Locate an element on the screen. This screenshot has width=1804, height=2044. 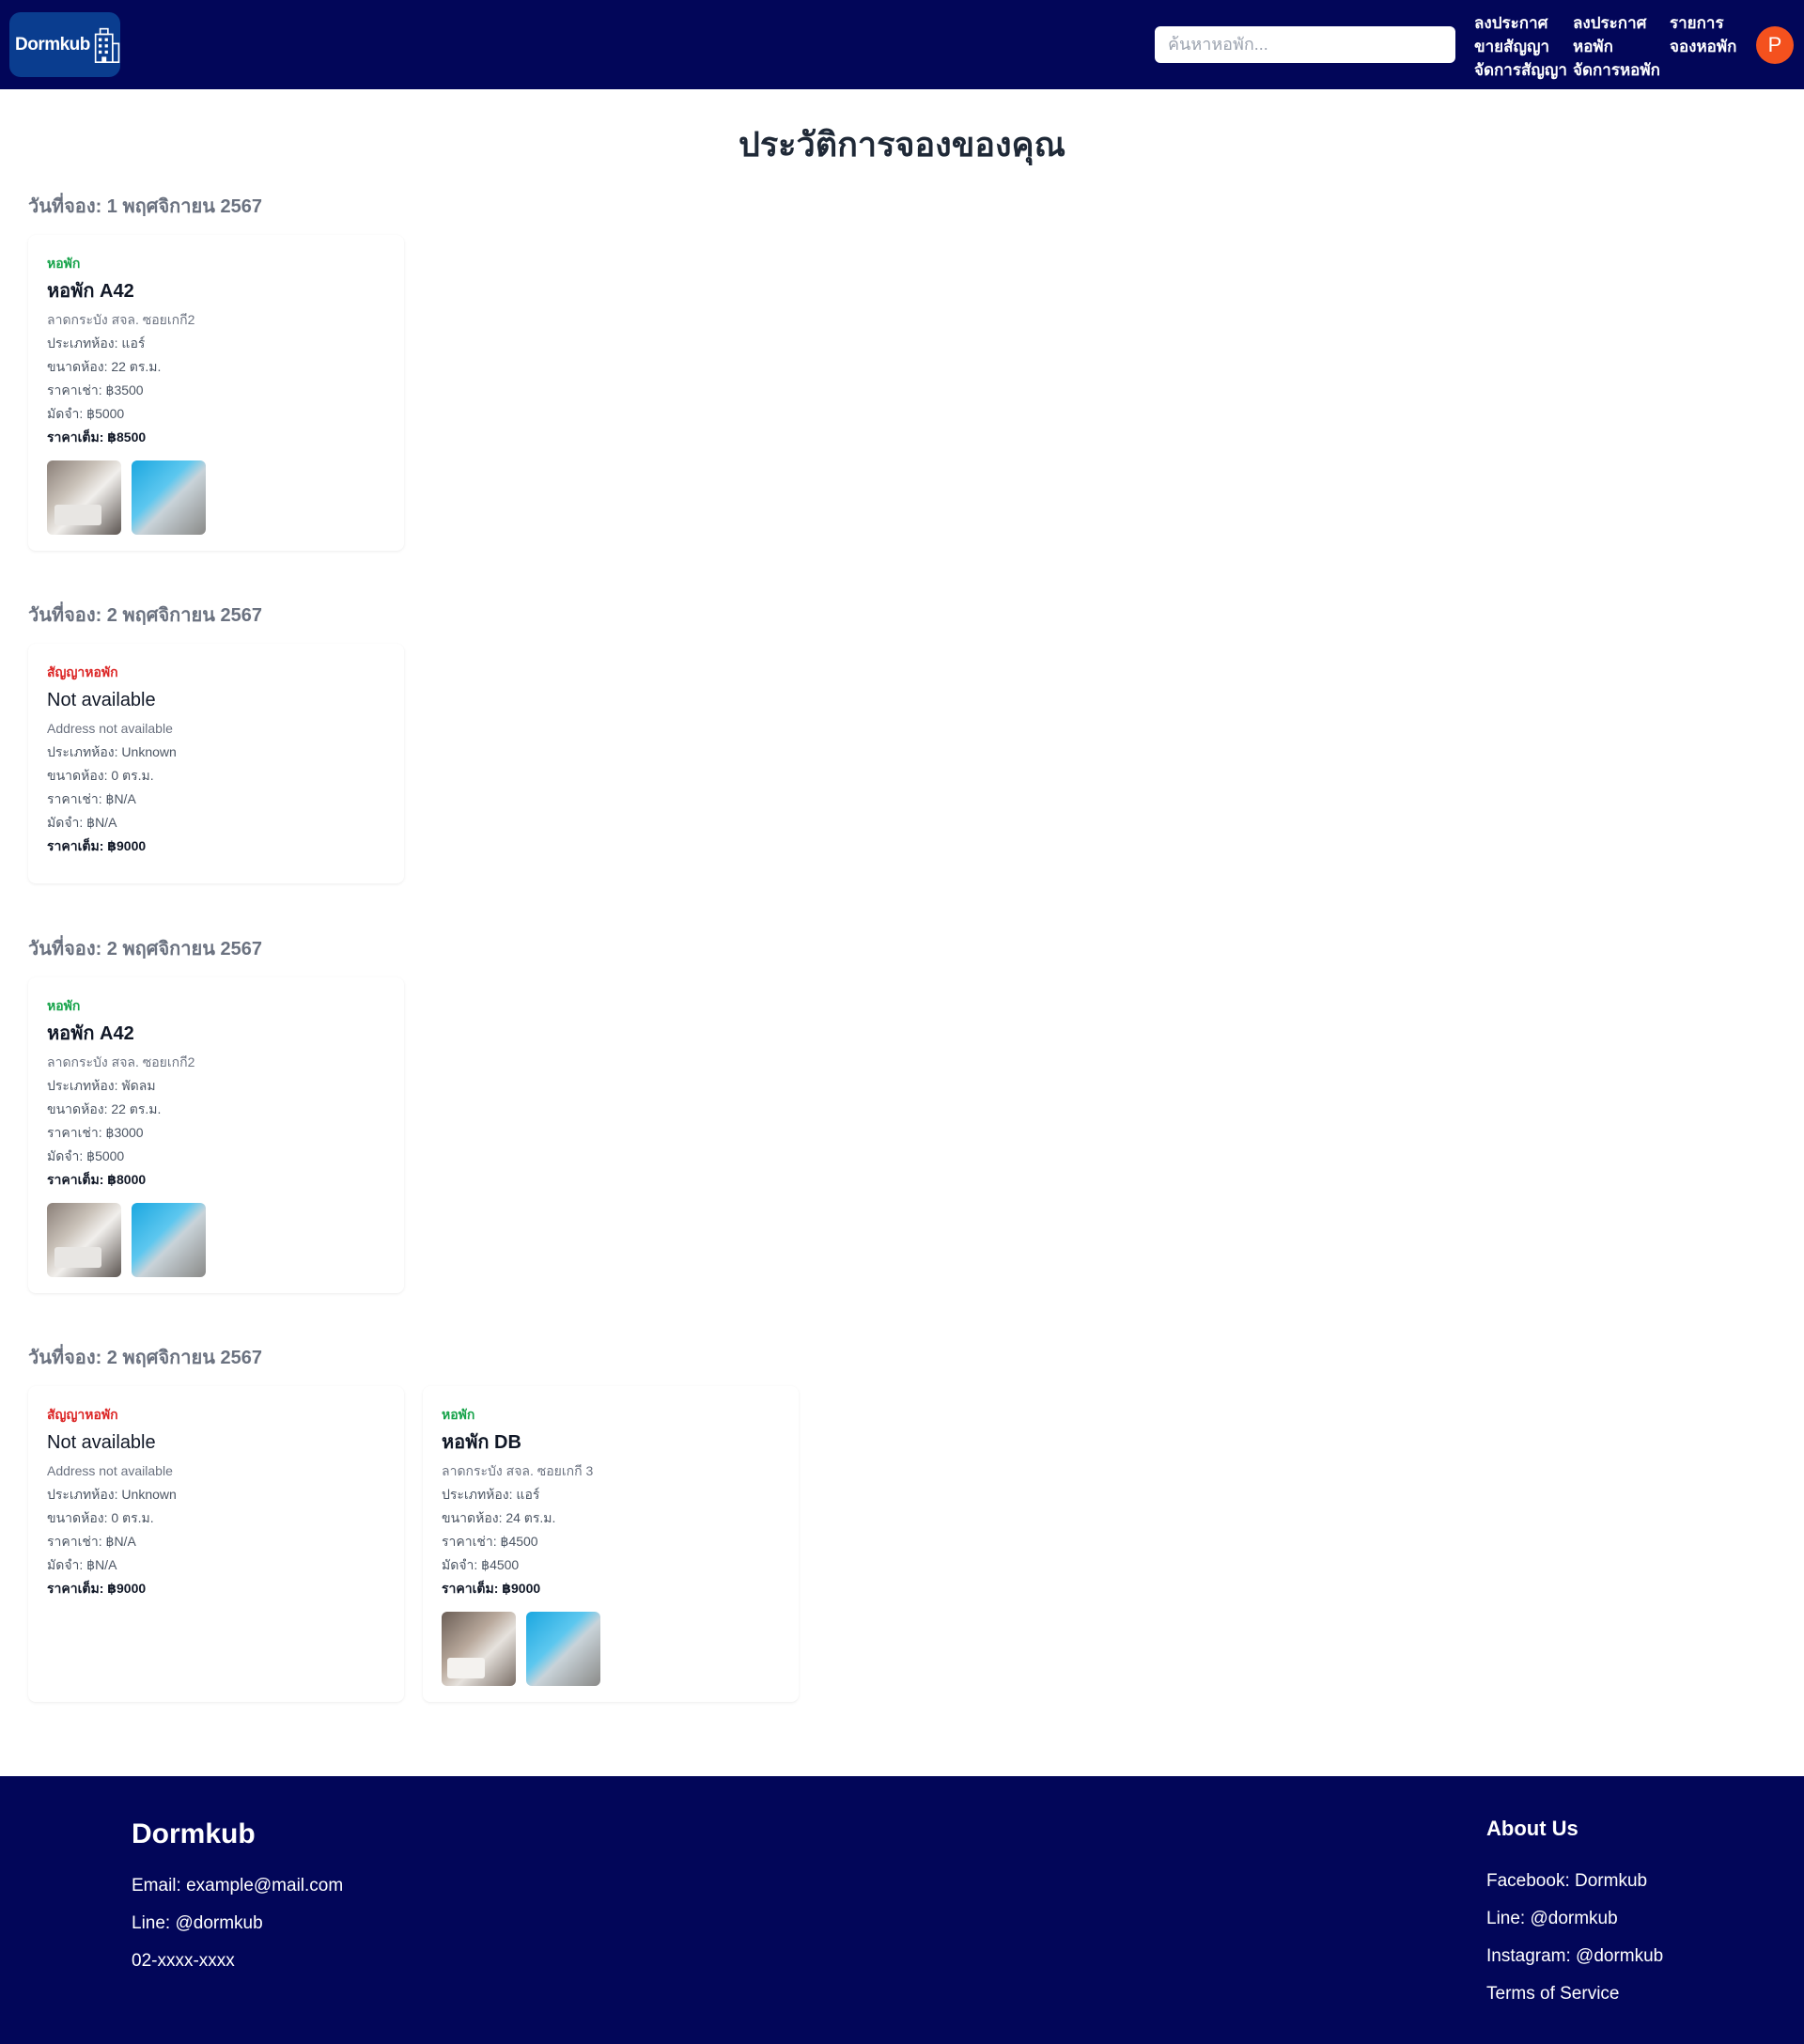
brand-name: Dormkub is located at coordinates (52, 44).